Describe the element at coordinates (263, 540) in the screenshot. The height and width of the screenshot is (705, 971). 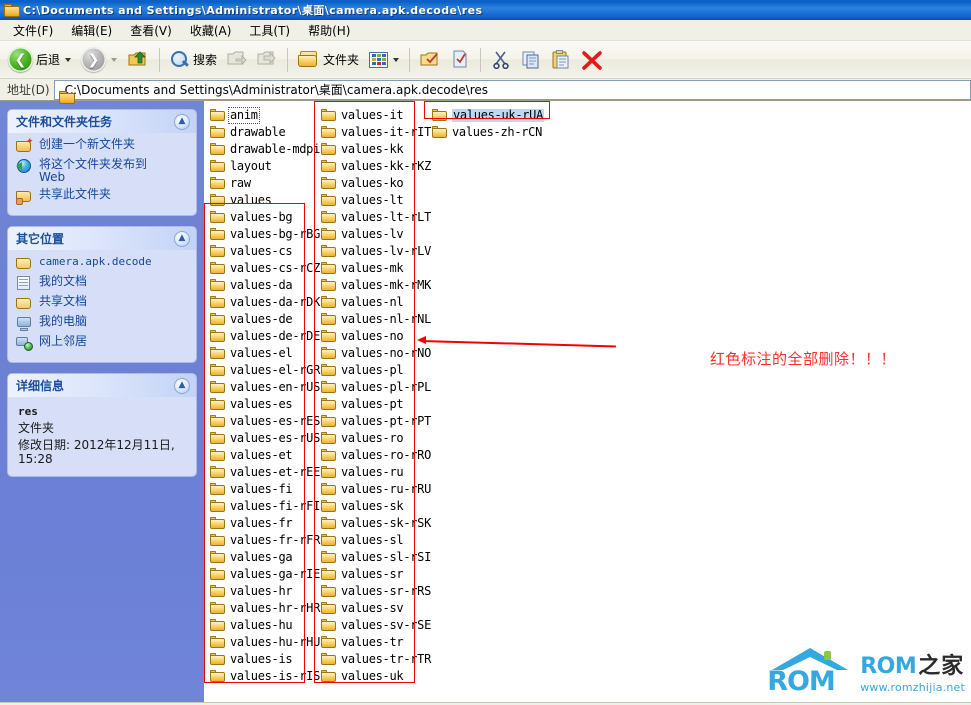
I see `file-list-item: values-fr-rFR` at that location.